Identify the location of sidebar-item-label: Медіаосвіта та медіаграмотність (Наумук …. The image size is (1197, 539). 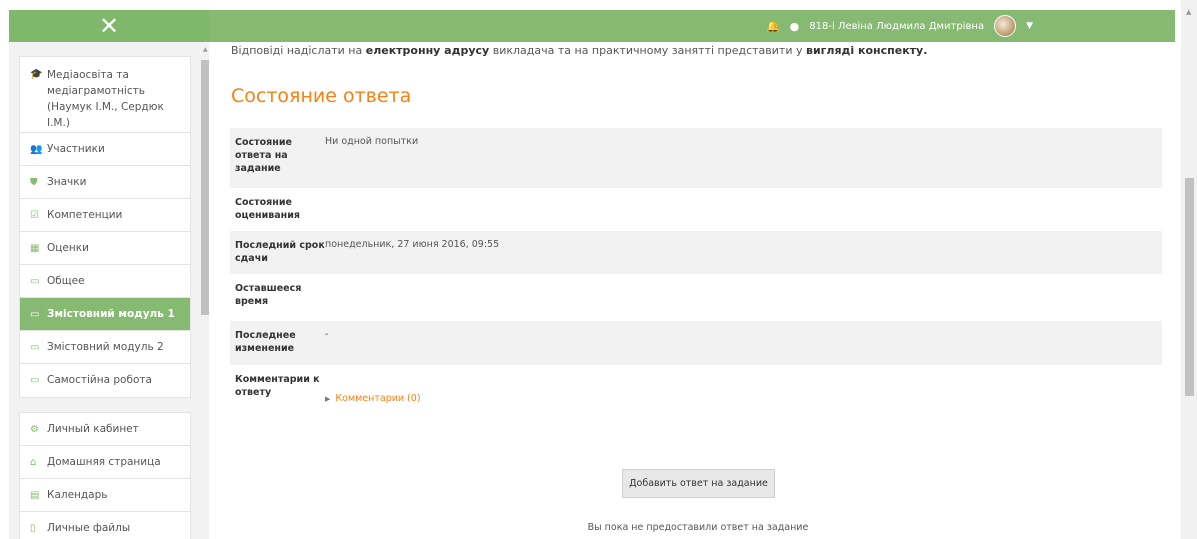
(105, 99).